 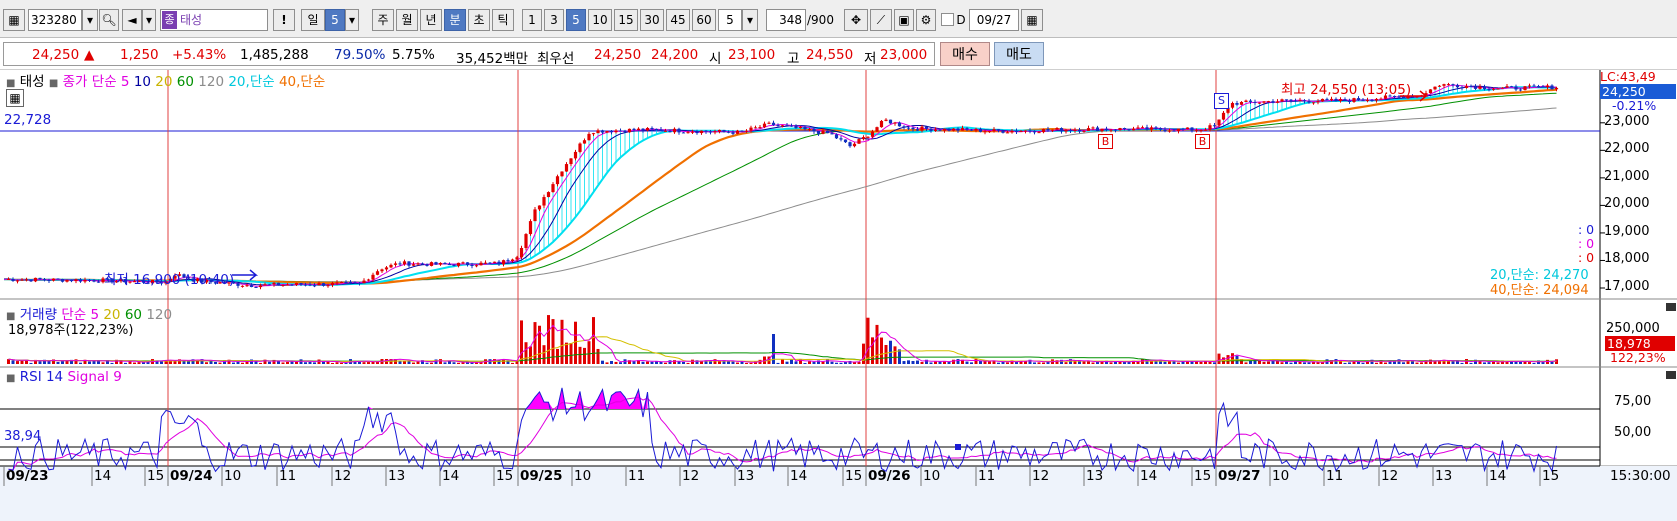 What do you see at coordinates (1586, 229) in the screenshot?
I see `side-zero-1: : 0` at bounding box center [1586, 229].